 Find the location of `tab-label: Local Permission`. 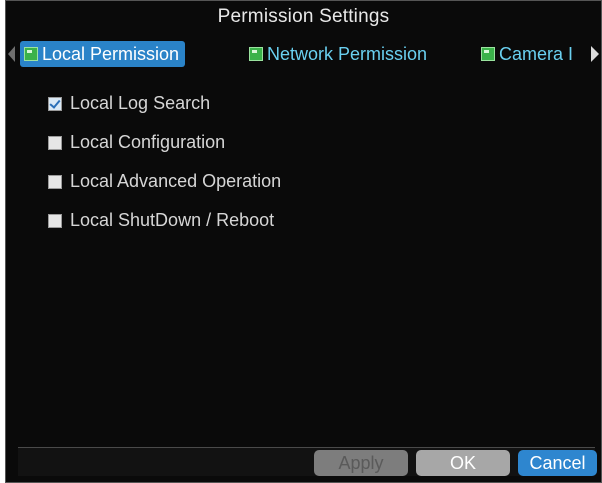

tab-label: Local Permission is located at coordinates (111, 53).